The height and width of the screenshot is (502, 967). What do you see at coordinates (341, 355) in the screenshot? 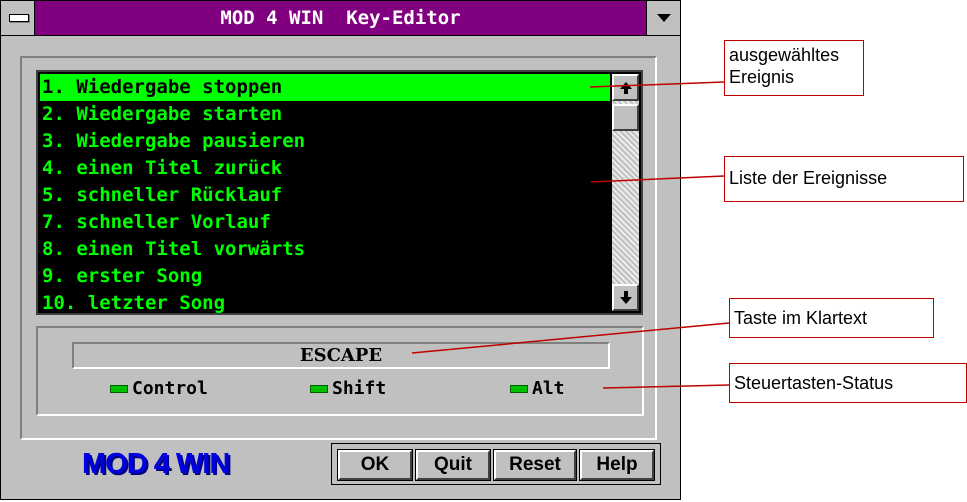
I see `key-text-field: ESCAPE` at bounding box center [341, 355].